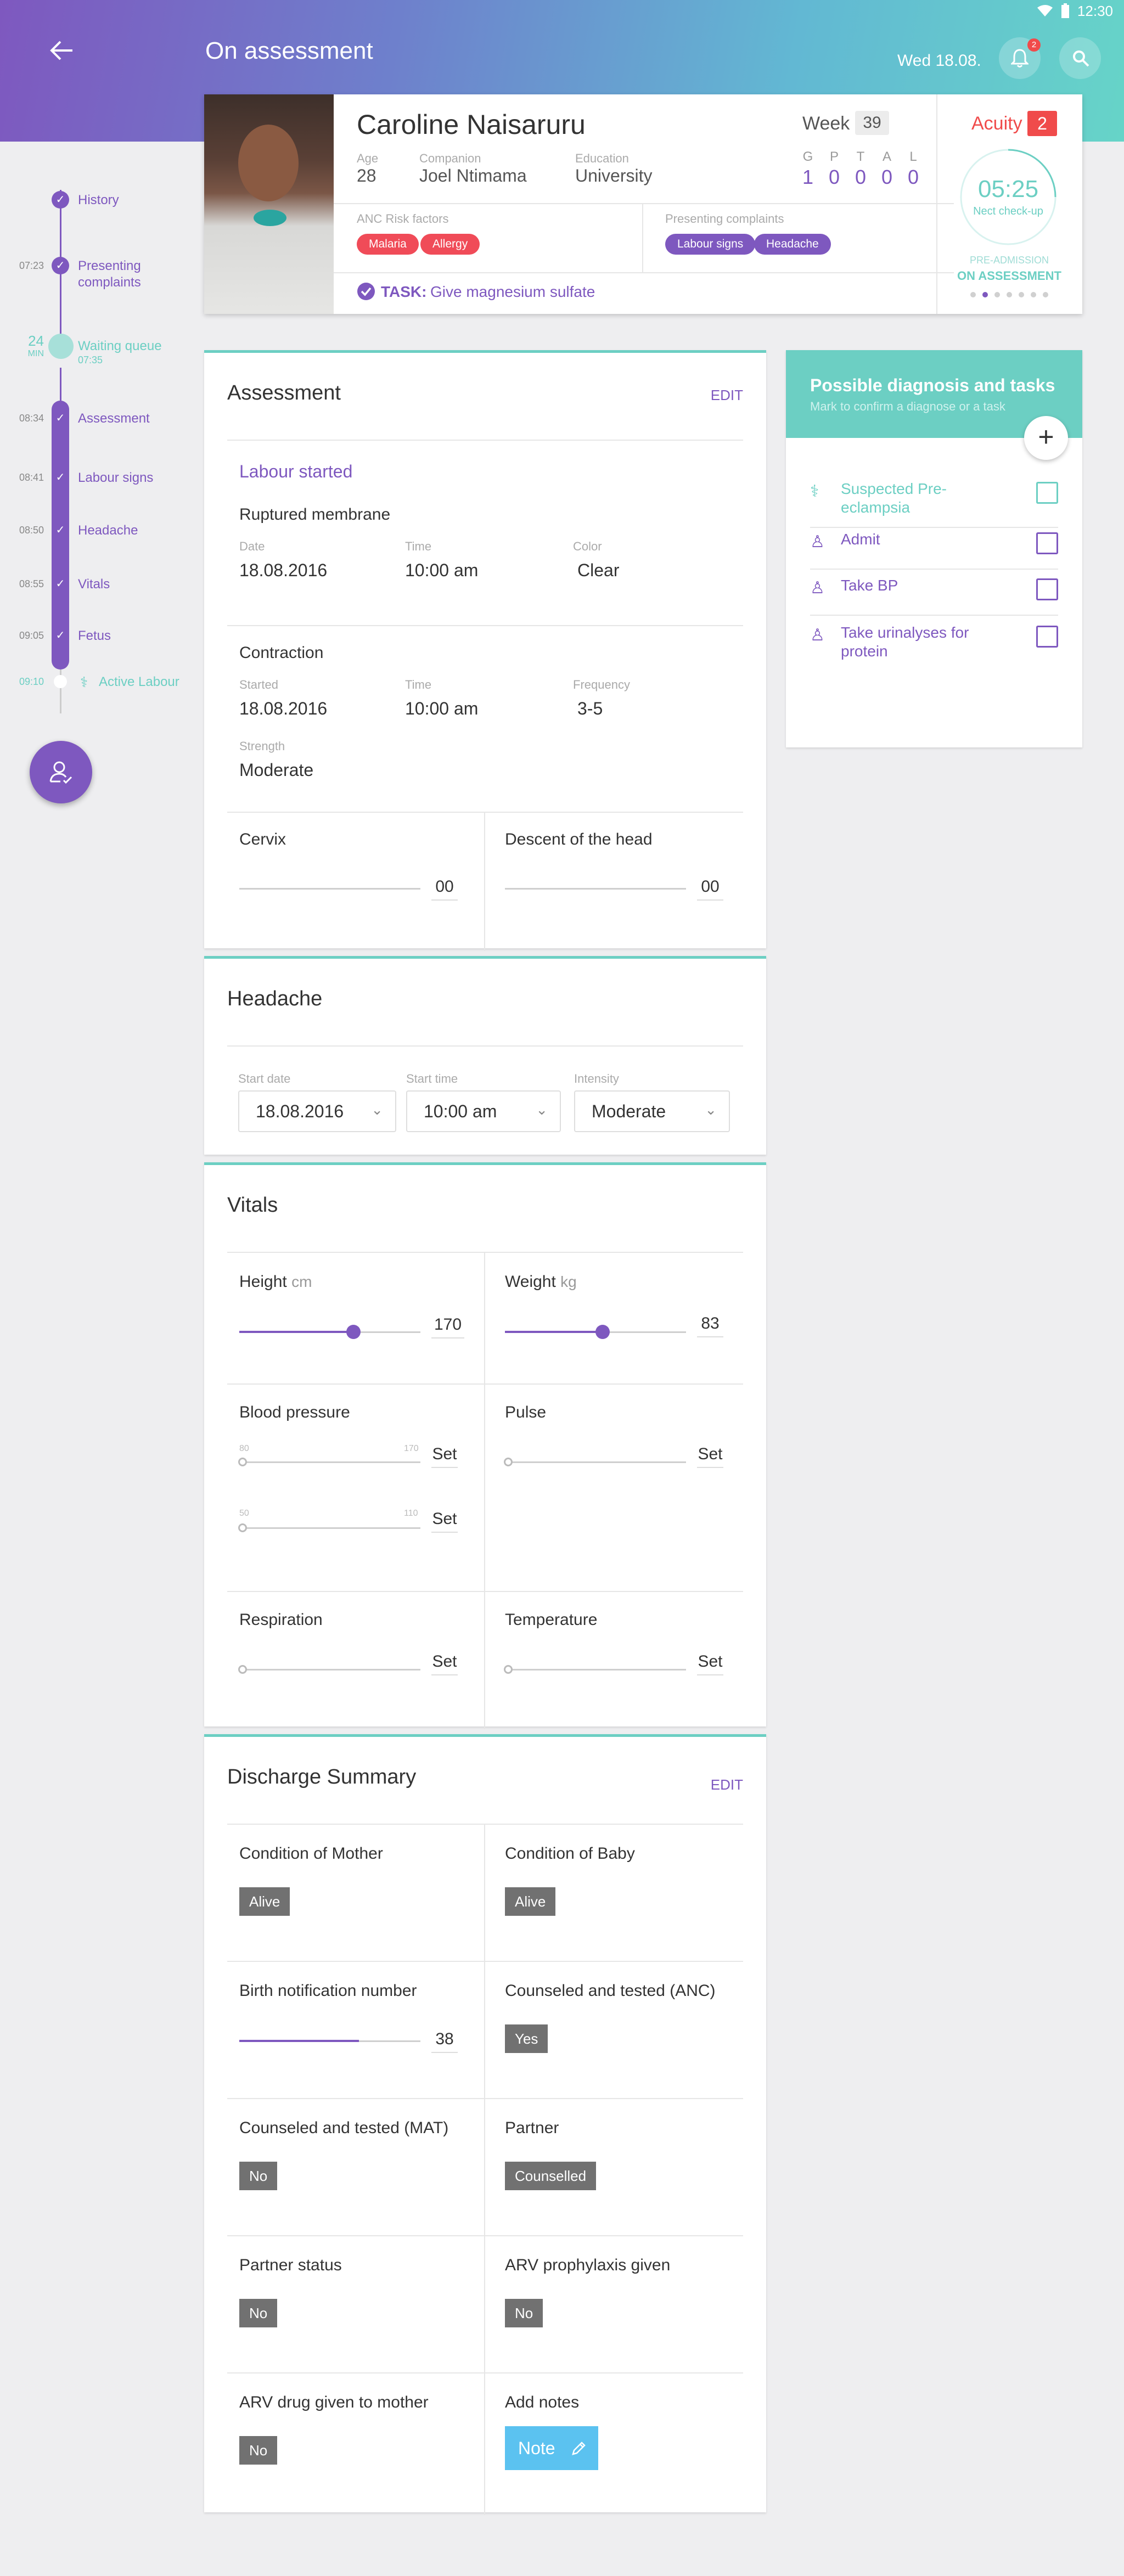 This screenshot has width=1124, height=2576. What do you see at coordinates (817, 542) in the screenshot?
I see `person-check-icon: ♙` at bounding box center [817, 542].